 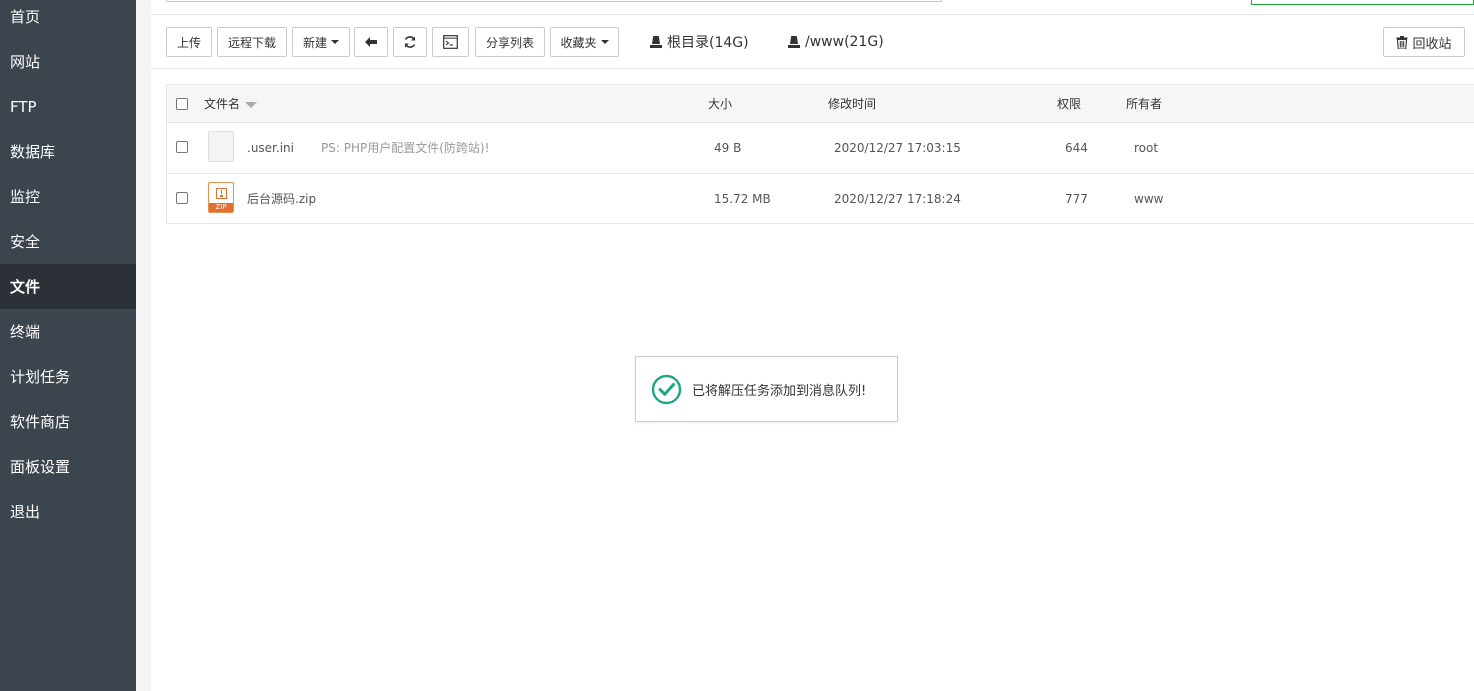 What do you see at coordinates (1362, 2) in the screenshot?
I see `search-input` at bounding box center [1362, 2].